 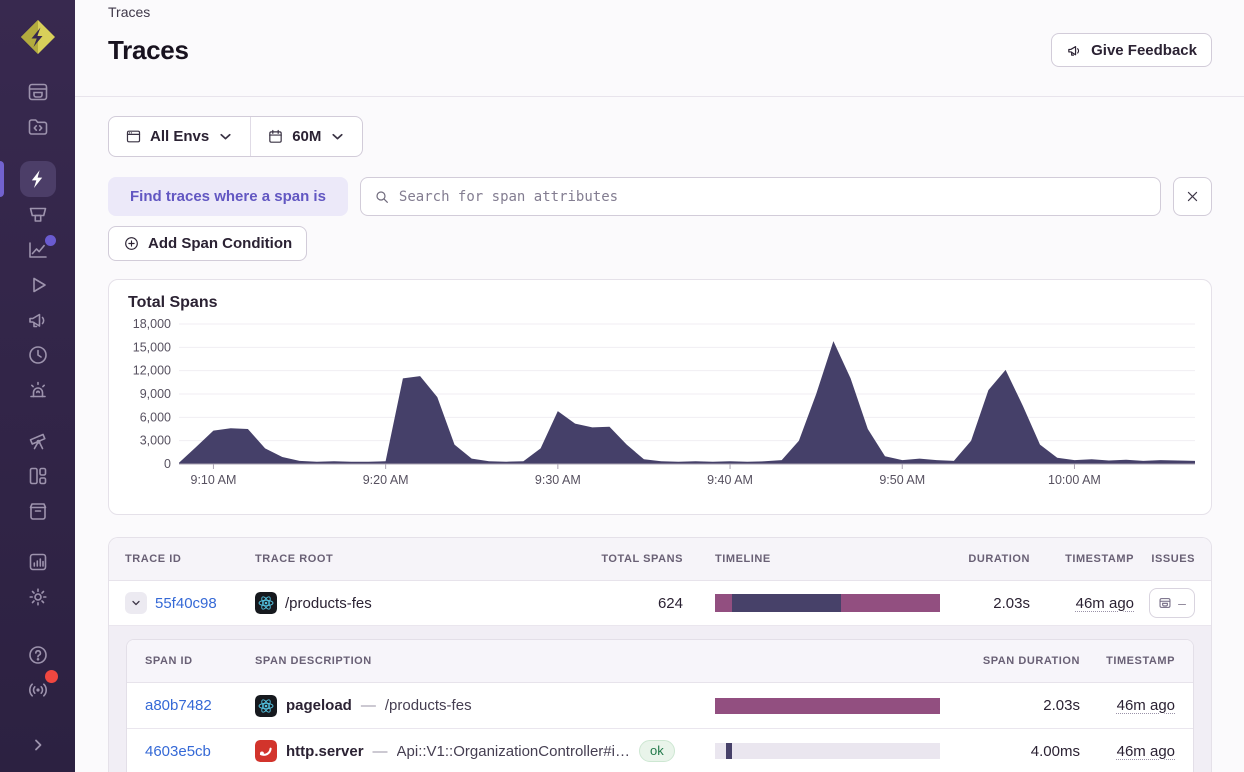 I want to click on chevron-right-icon, so click(x=37, y=745).